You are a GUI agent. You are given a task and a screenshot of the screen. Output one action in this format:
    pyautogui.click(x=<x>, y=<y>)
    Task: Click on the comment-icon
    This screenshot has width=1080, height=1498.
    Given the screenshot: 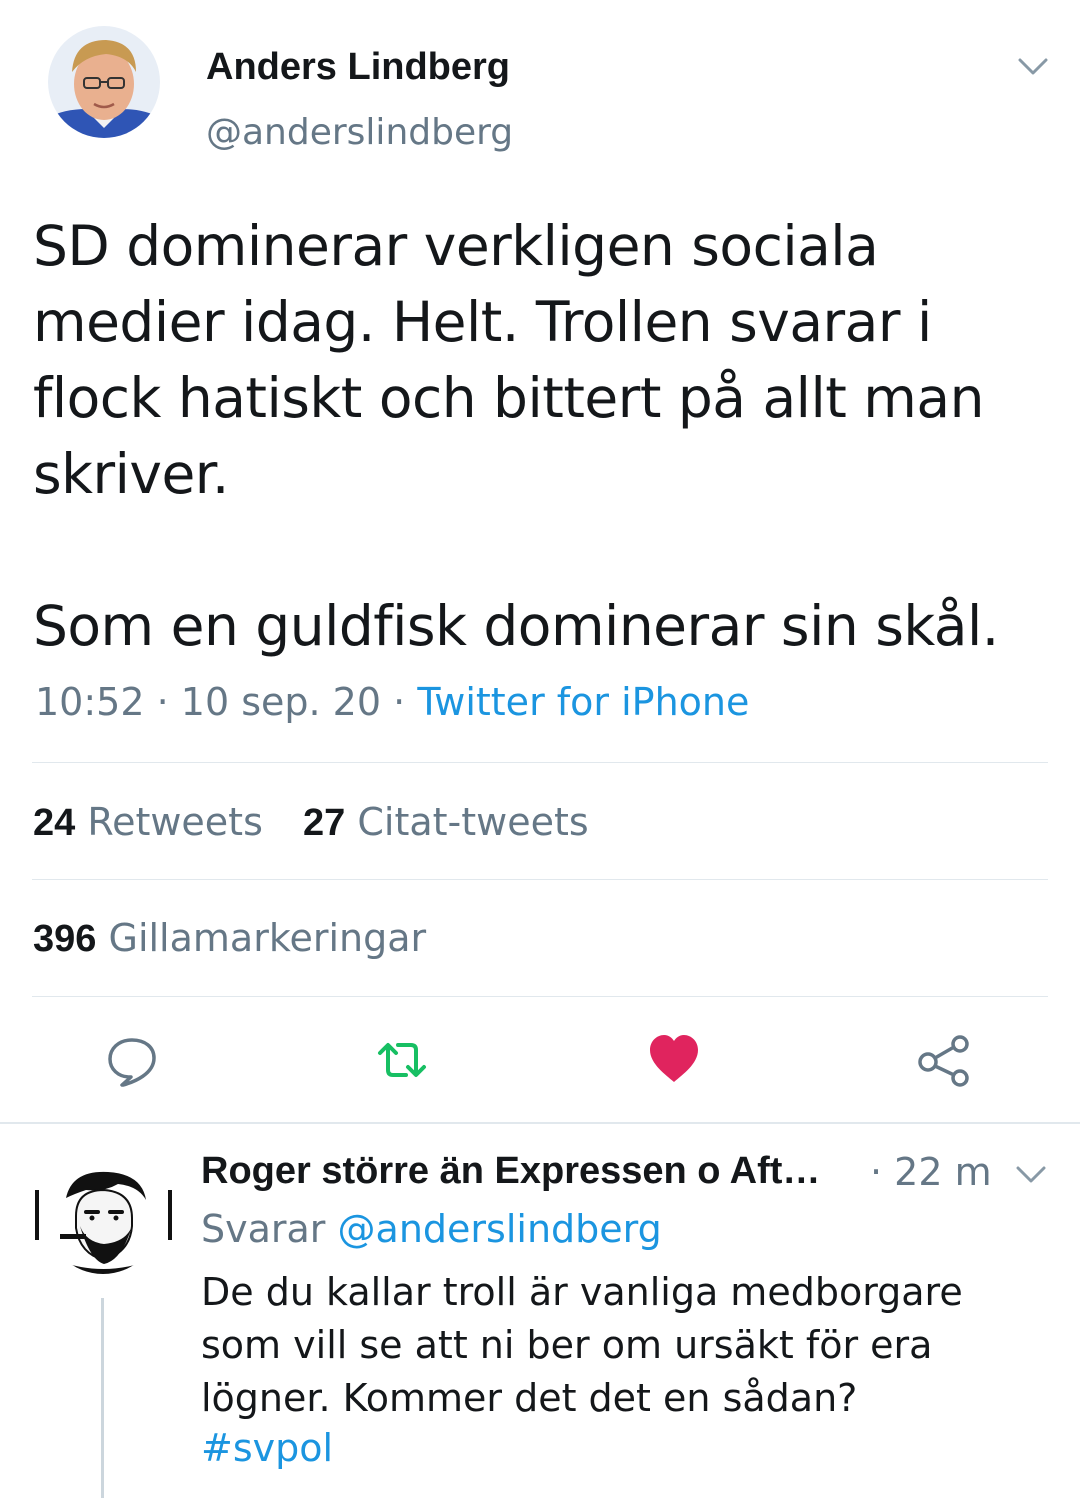 What is the action you would take?
    pyautogui.click(x=132, y=1060)
    